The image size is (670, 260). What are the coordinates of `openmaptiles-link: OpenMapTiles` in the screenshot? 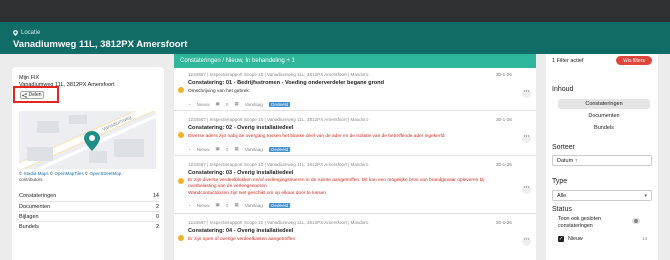 It's located at (68, 173).